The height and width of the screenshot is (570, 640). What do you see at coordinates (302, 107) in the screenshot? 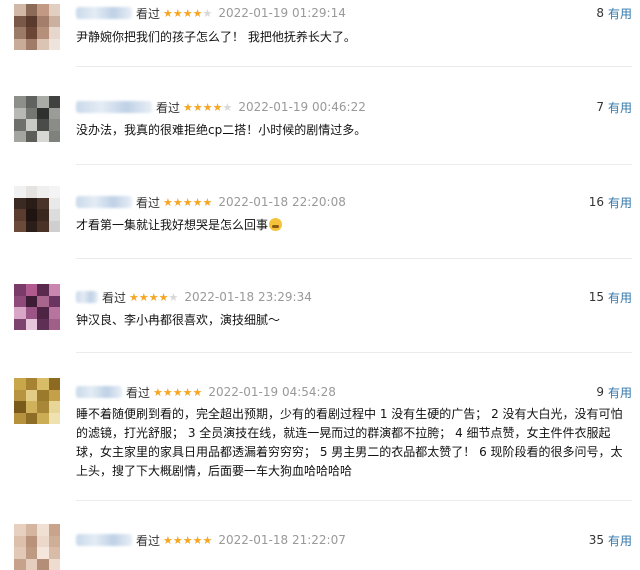
I see `comment-time: 2022-01-19 00:46:22` at bounding box center [302, 107].